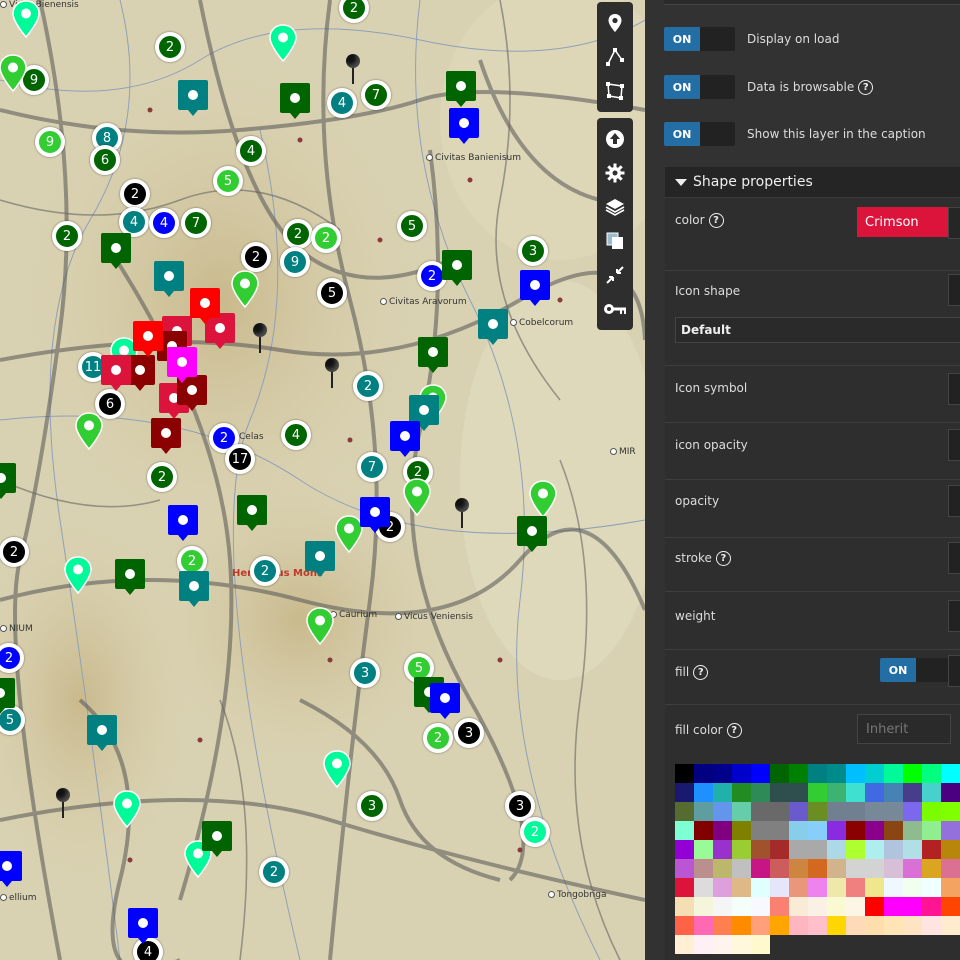 The width and height of the screenshot is (960, 960). What do you see at coordinates (699, 134) in the screenshot?
I see `show-in-caption-switch: ON` at bounding box center [699, 134].